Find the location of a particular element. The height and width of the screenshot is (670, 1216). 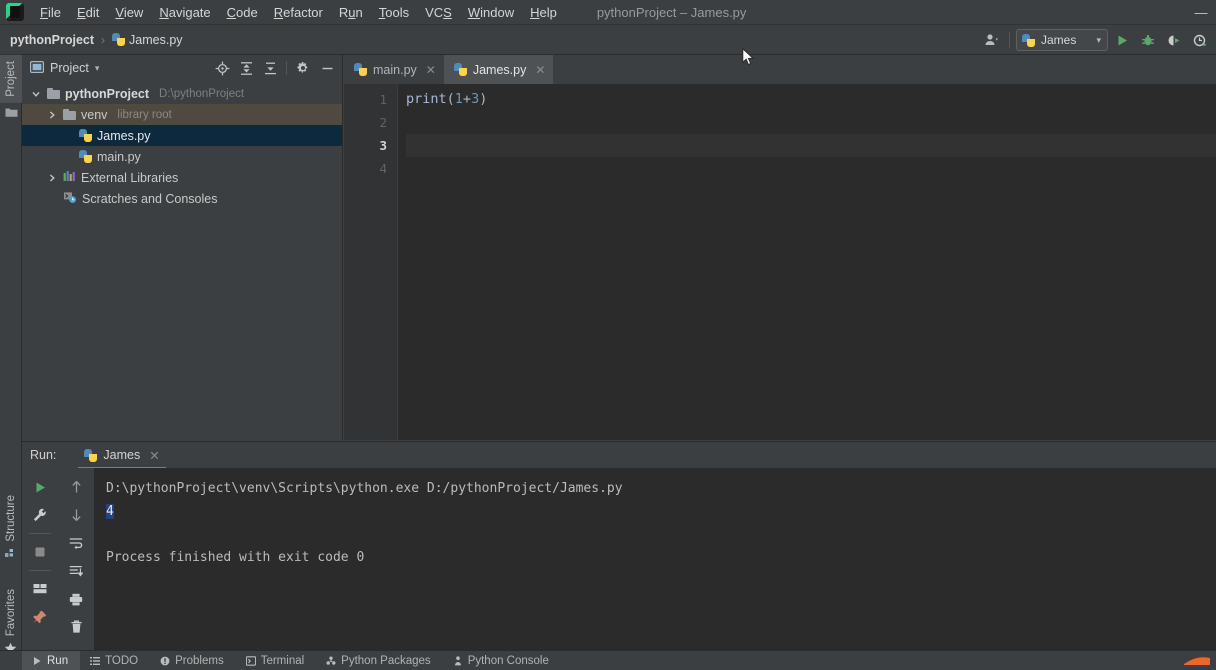

bottom-bar-problems: Problems is located at coordinates (193, 660).